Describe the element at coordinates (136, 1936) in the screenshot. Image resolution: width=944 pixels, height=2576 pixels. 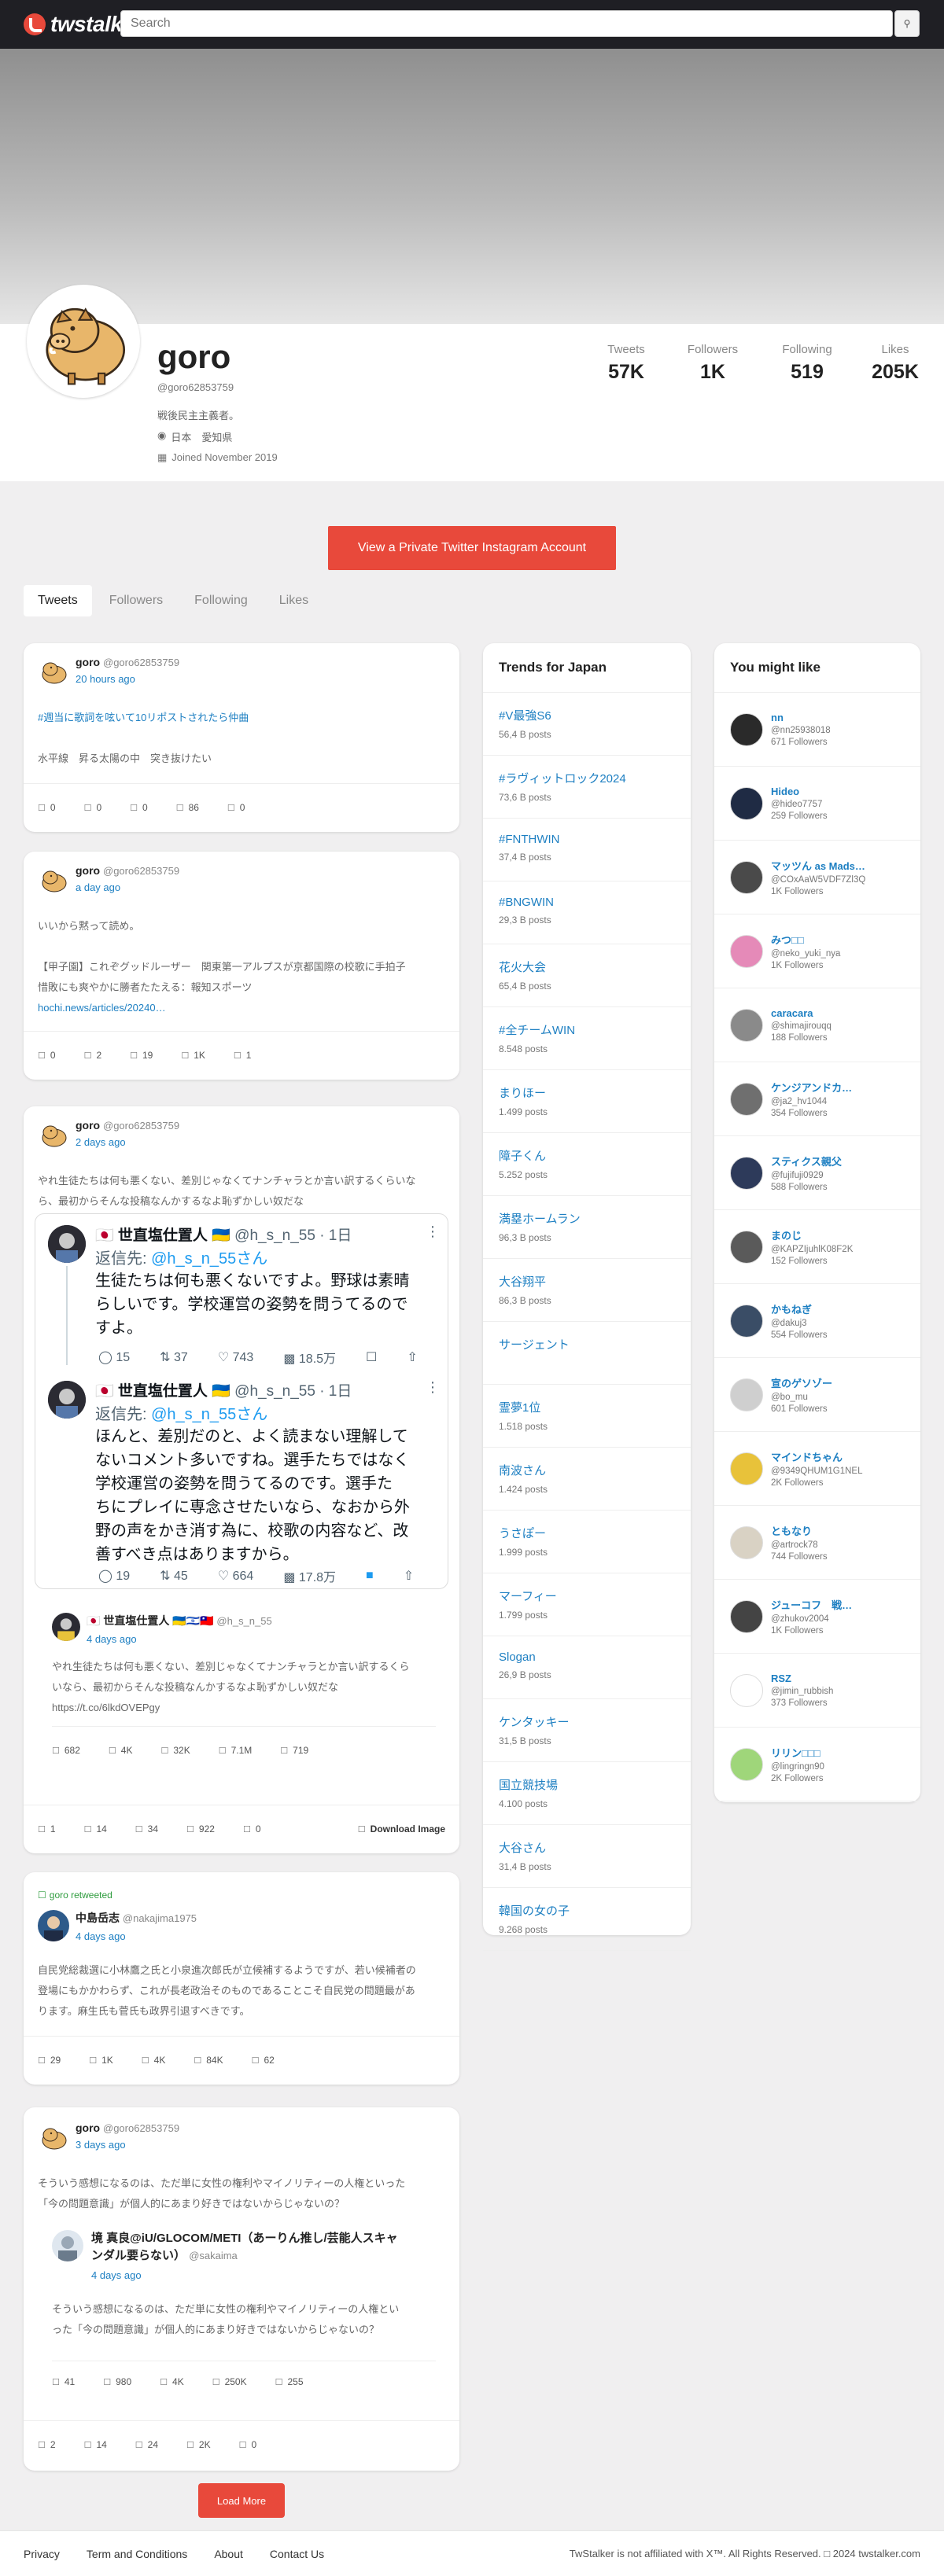
I see `tweet-time: 4 days ago` at that location.